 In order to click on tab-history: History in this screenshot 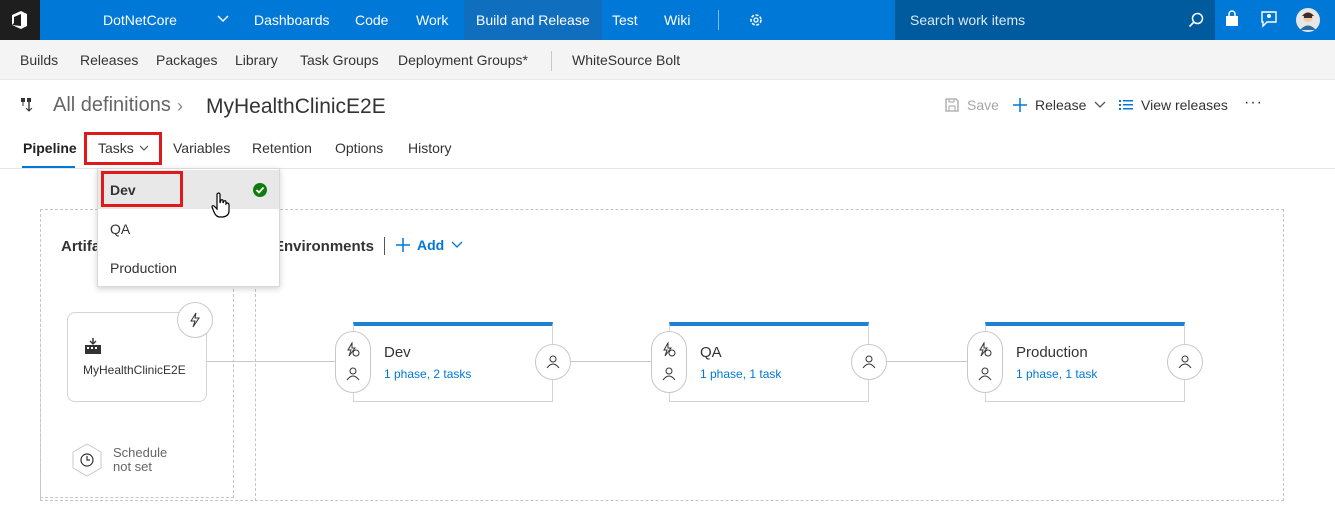, I will do `click(430, 148)`.